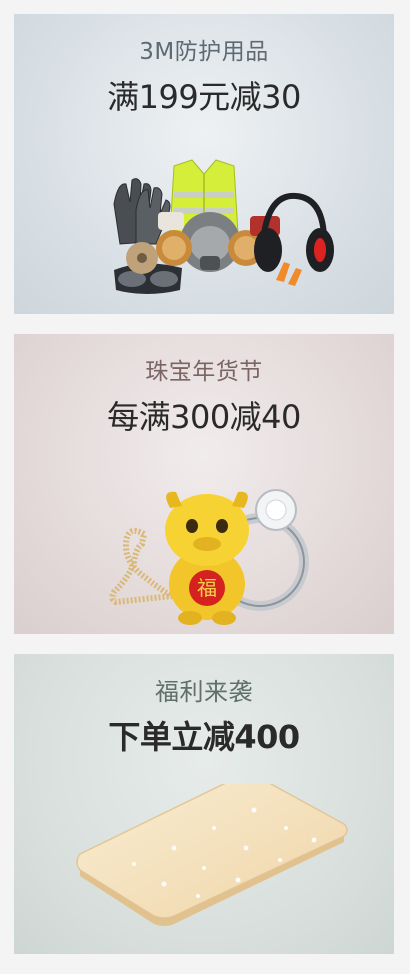 This screenshot has width=410, height=974. What do you see at coordinates (289, 274) in the screenshot?
I see `earplugs-icon` at bounding box center [289, 274].